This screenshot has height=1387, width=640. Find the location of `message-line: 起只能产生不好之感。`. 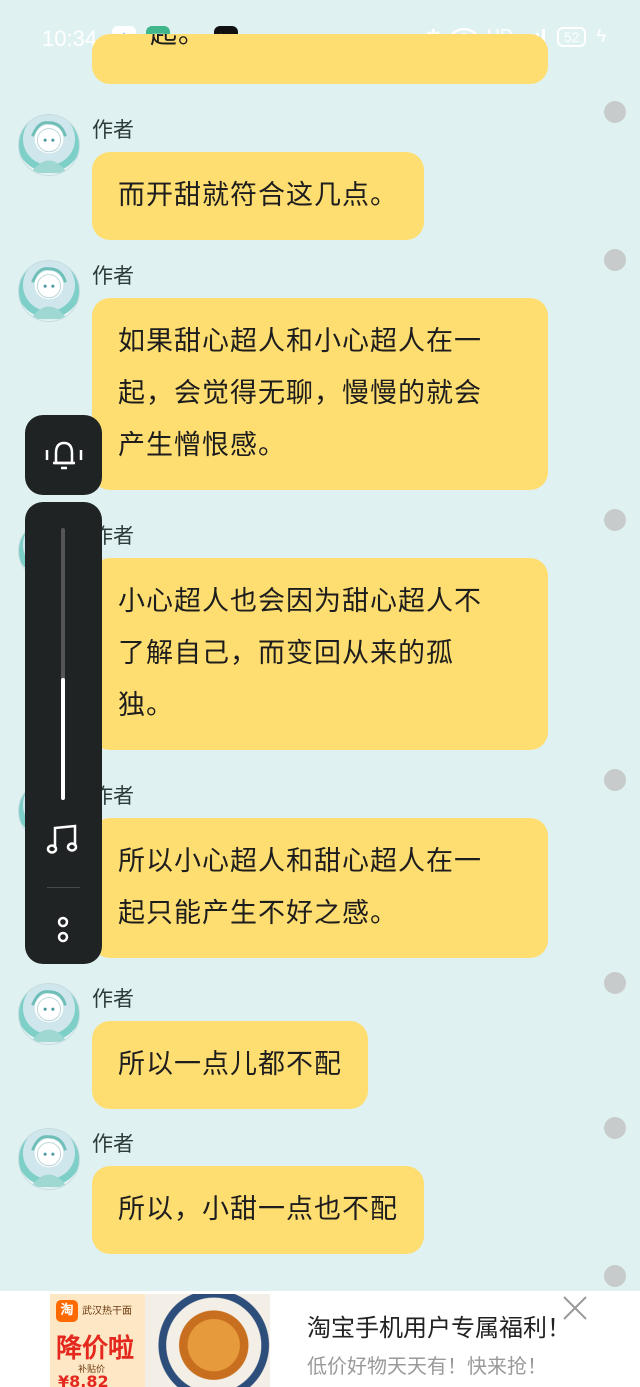

message-line: 起只能产生不好之感。 is located at coordinates (258, 913).